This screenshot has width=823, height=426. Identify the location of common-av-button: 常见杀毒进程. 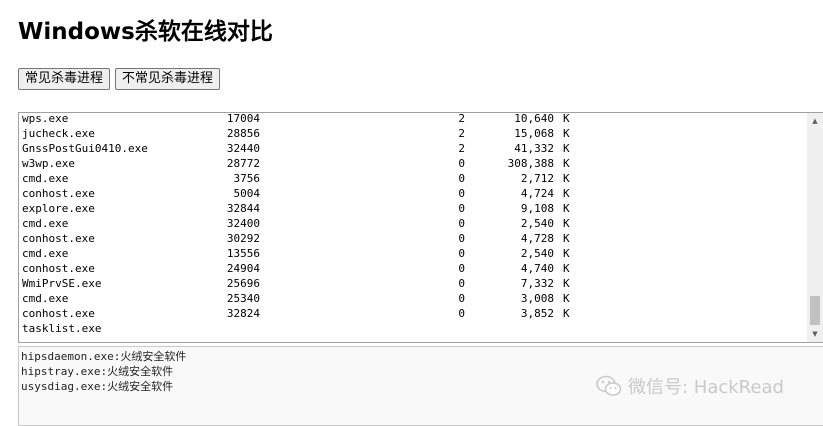
(64, 79).